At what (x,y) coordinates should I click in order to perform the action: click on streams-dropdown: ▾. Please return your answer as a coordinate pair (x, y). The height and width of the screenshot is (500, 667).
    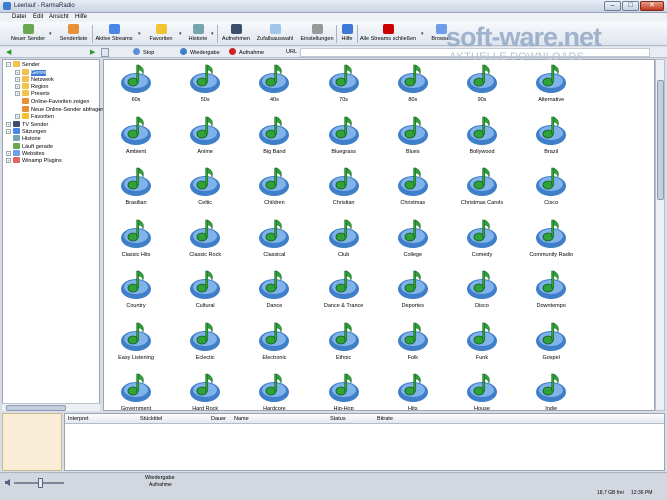
    Looking at the image, I should click on (139, 34).